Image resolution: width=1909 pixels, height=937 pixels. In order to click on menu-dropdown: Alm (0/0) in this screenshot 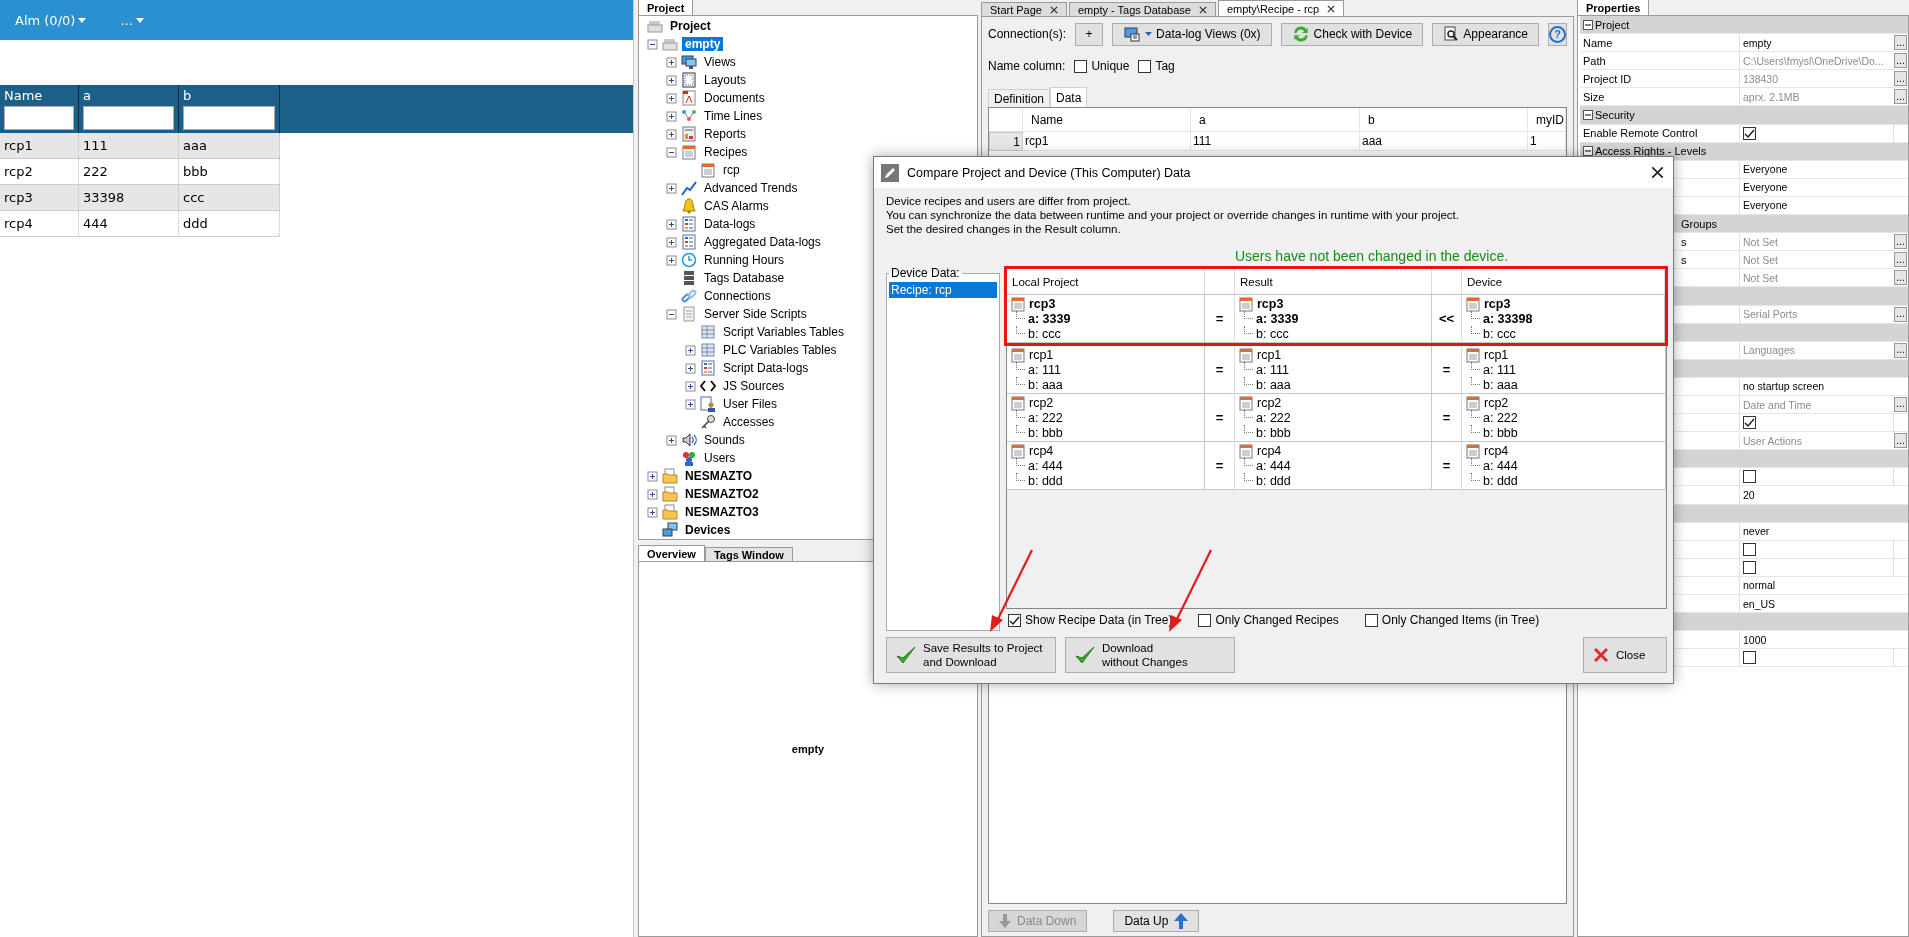, I will do `click(51, 20)`.